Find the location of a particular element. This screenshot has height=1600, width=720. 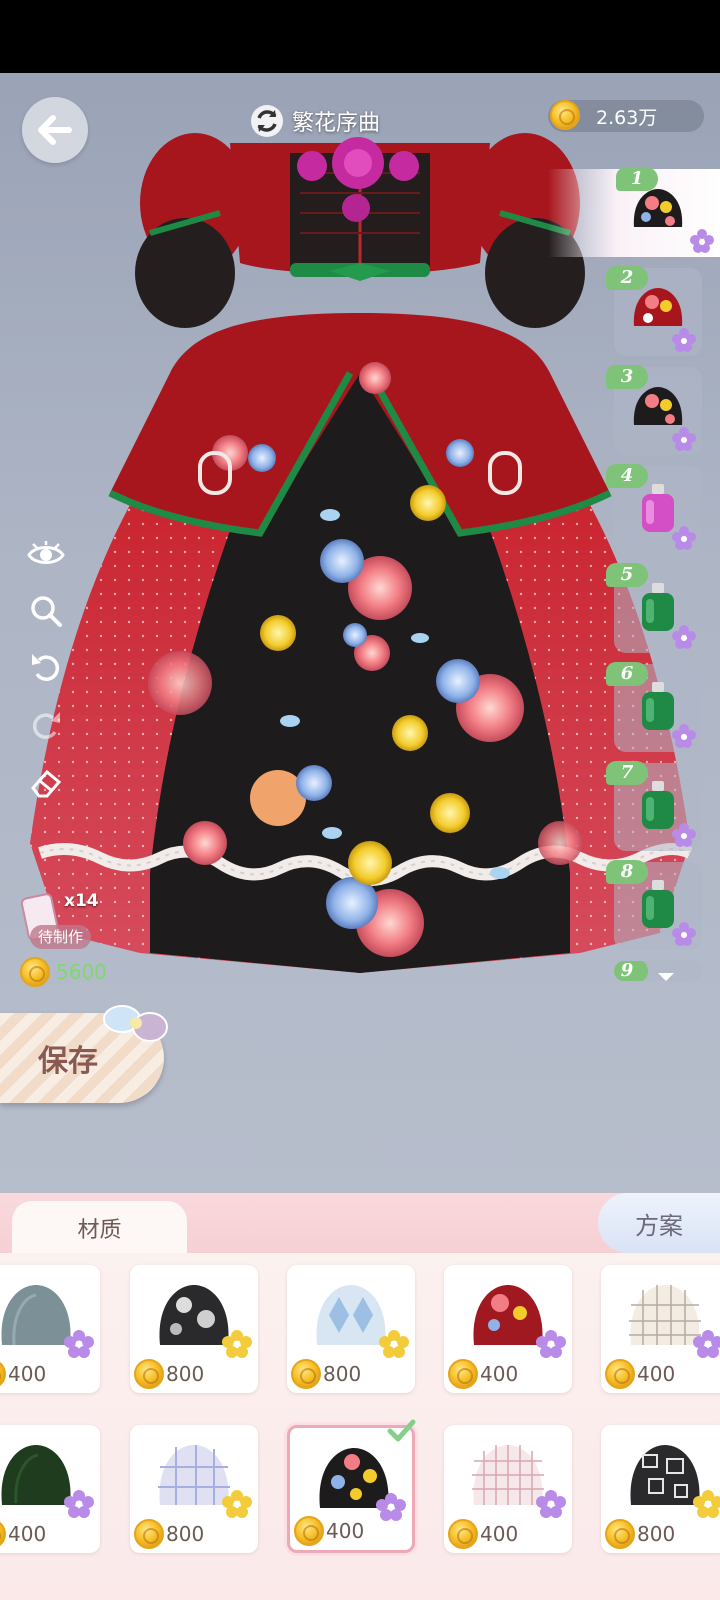

back-button is located at coordinates (55, 130).